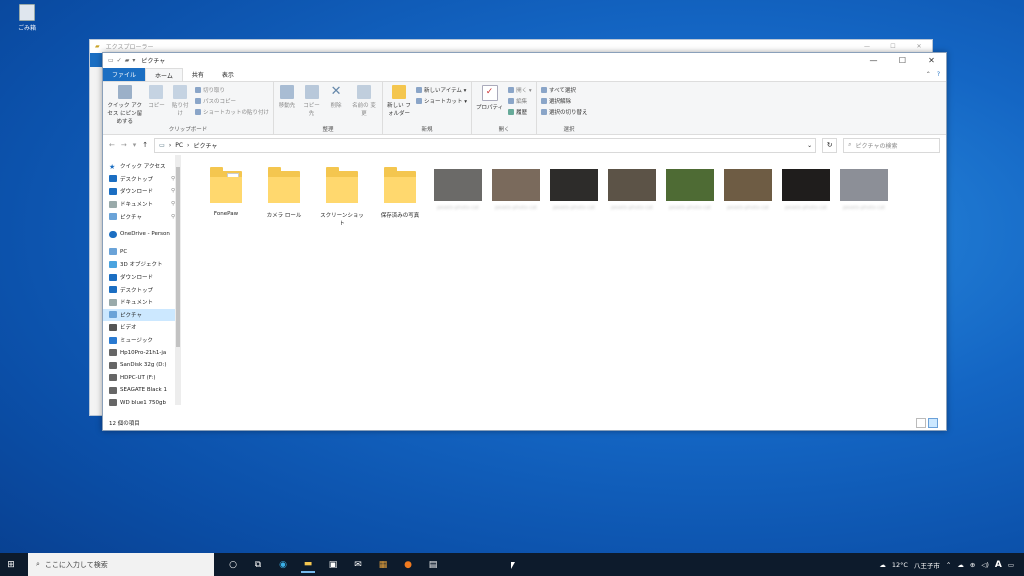 Image resolution: width=1024 pixels, height=576 pixels. Describe the element at coordinates (27, 18) in the screenshot. I see `recycle-bin-icon: ごみ箱` at that location.